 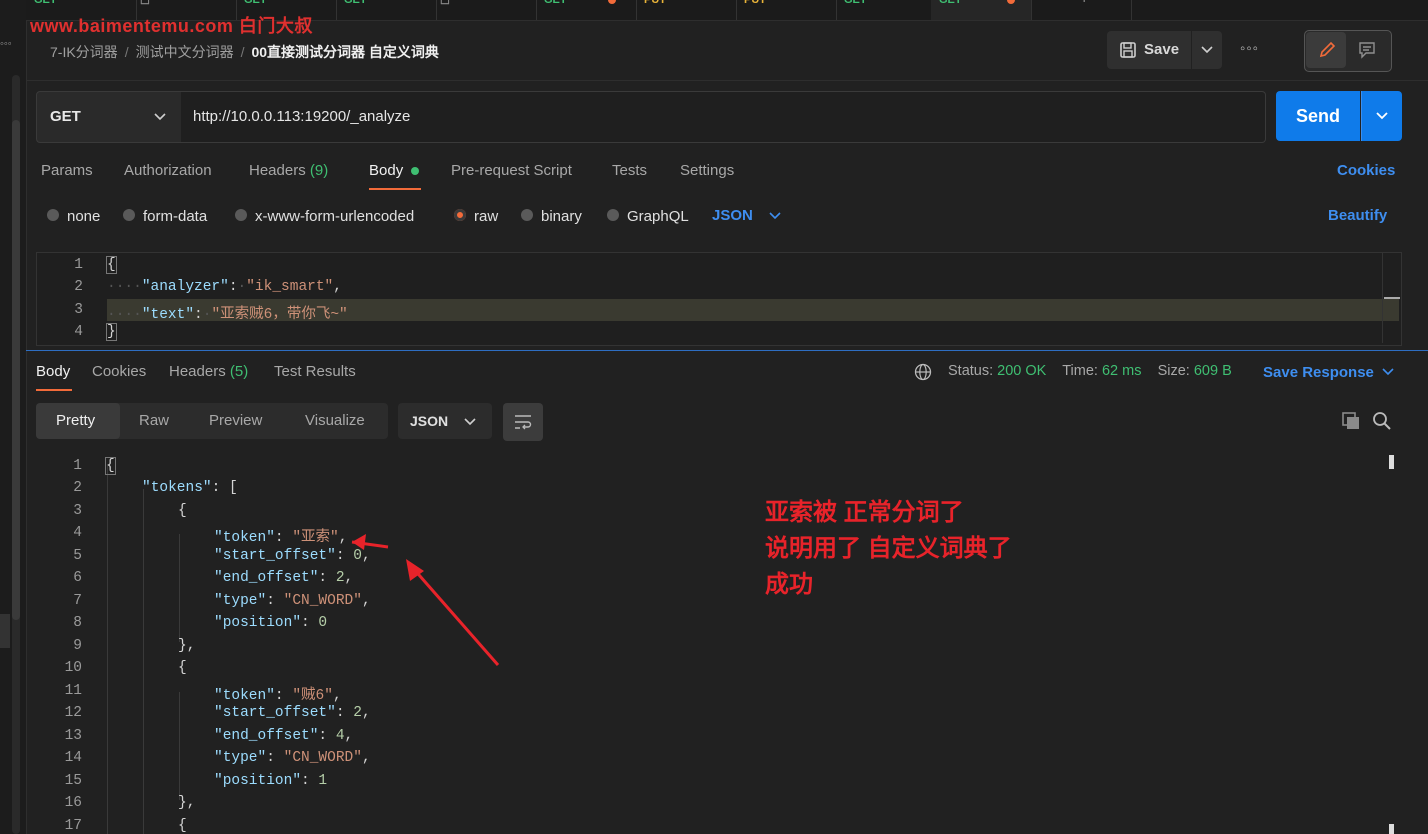 What do you see at coordinates (971, 371) in the screenshot?
I see `status-label: Status:` at bounding box center [971, 371].